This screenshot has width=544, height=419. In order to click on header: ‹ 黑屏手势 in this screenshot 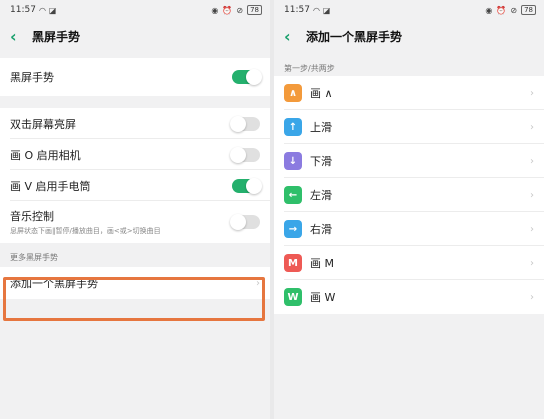, I will do `click(135, 36)`.